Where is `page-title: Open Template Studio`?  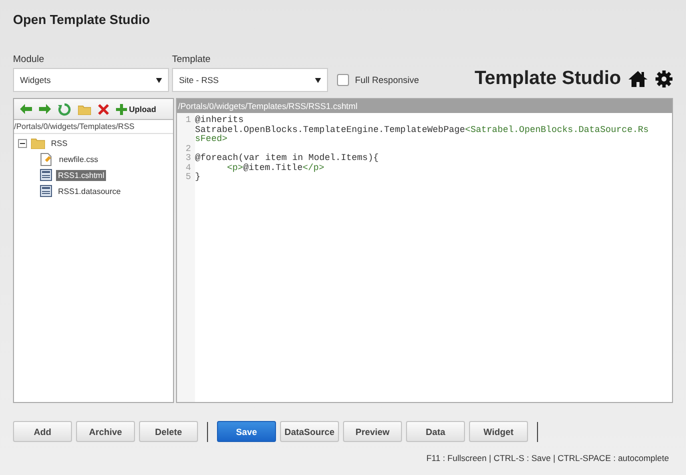
page-title: Open Template Studio is located at coordinates (82, 20).